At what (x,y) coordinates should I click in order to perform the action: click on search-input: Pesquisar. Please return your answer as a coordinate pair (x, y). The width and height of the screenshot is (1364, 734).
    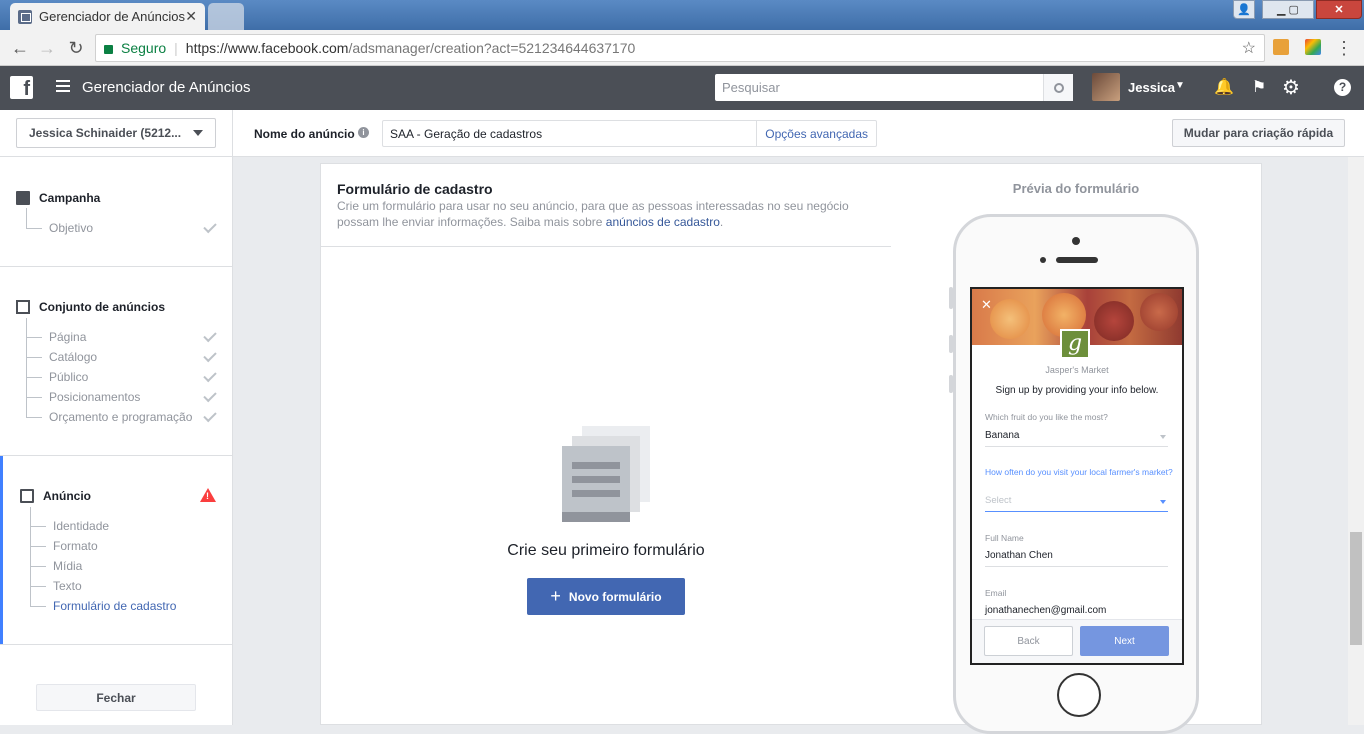
    Looking at the image, I should click on (894, 87).